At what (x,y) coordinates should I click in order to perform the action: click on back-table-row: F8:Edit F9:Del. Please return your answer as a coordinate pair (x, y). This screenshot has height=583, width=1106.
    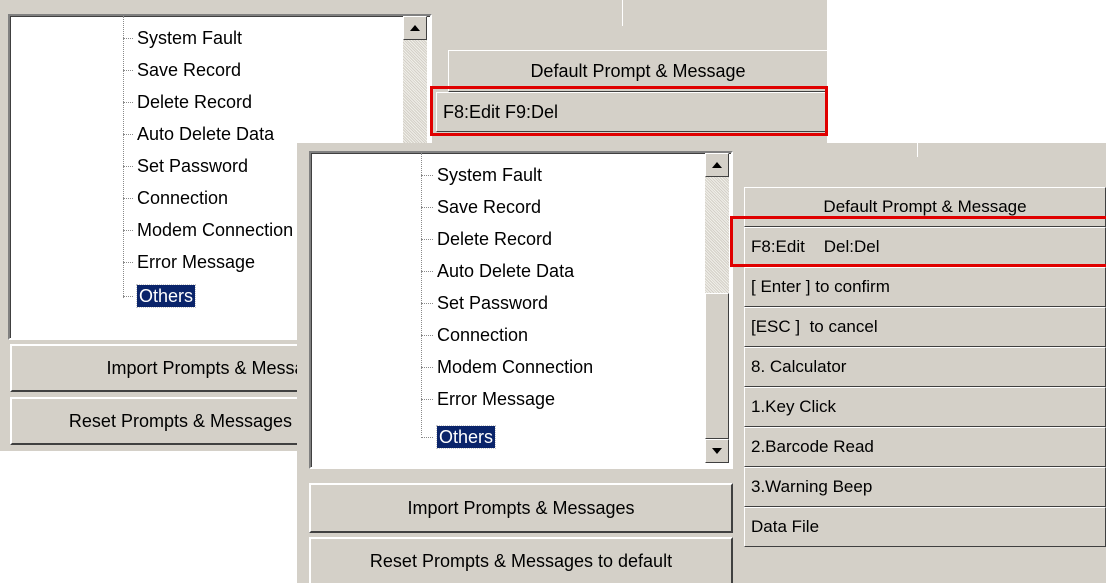
    Looking at the image, I should click on (631, 112).